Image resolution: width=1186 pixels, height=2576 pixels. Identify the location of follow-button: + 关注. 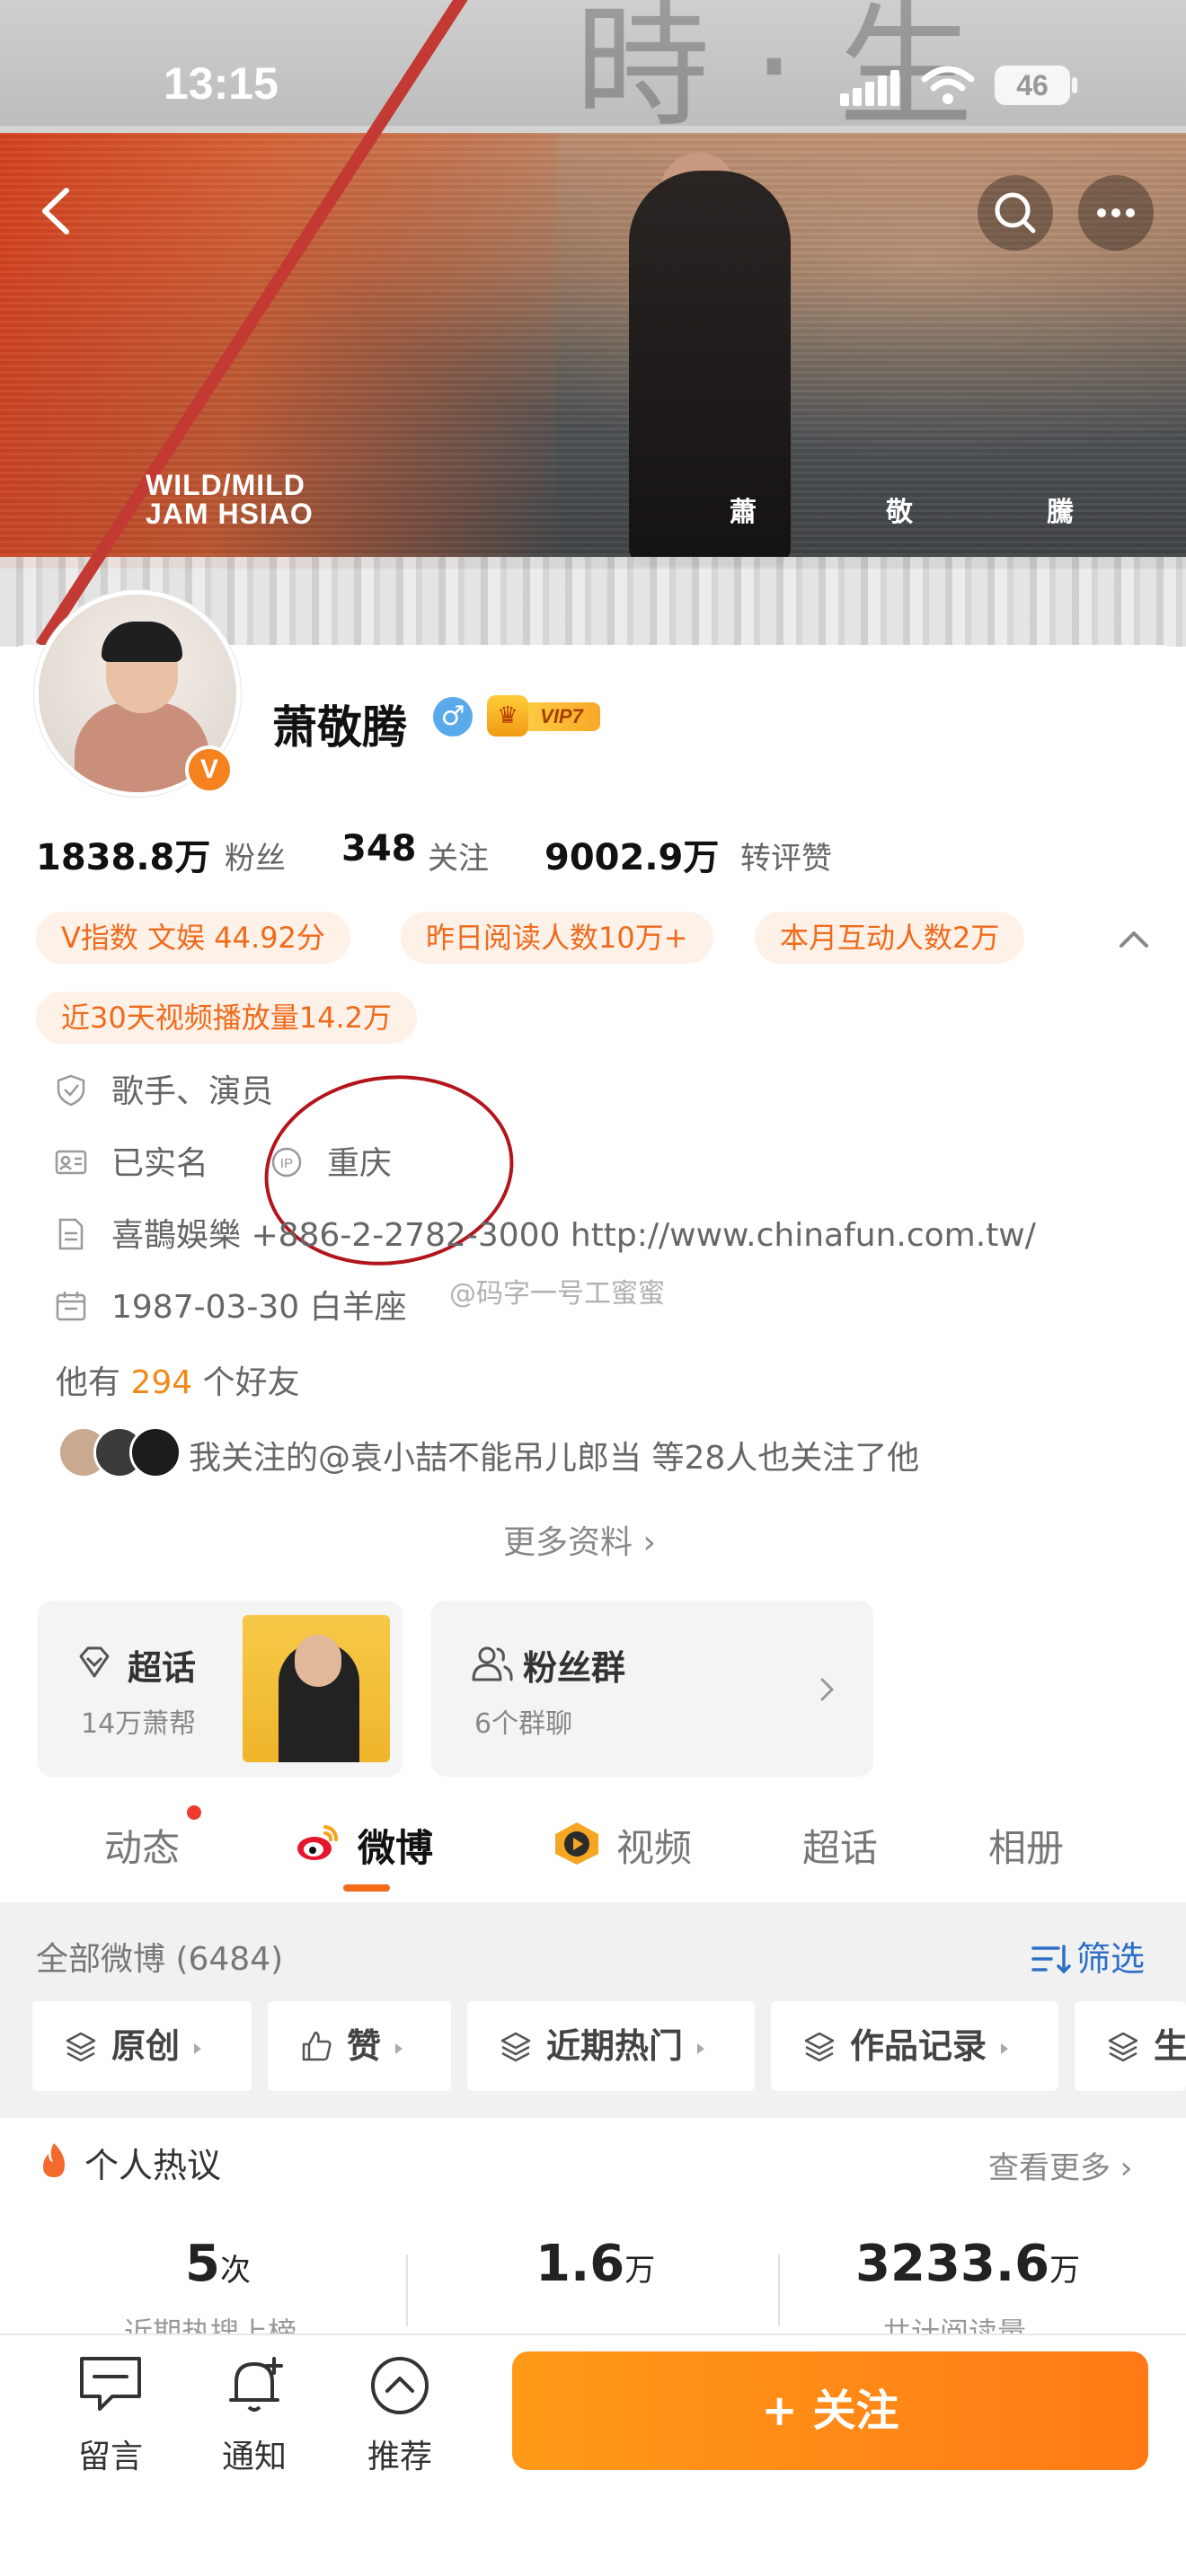
(830, 2410).